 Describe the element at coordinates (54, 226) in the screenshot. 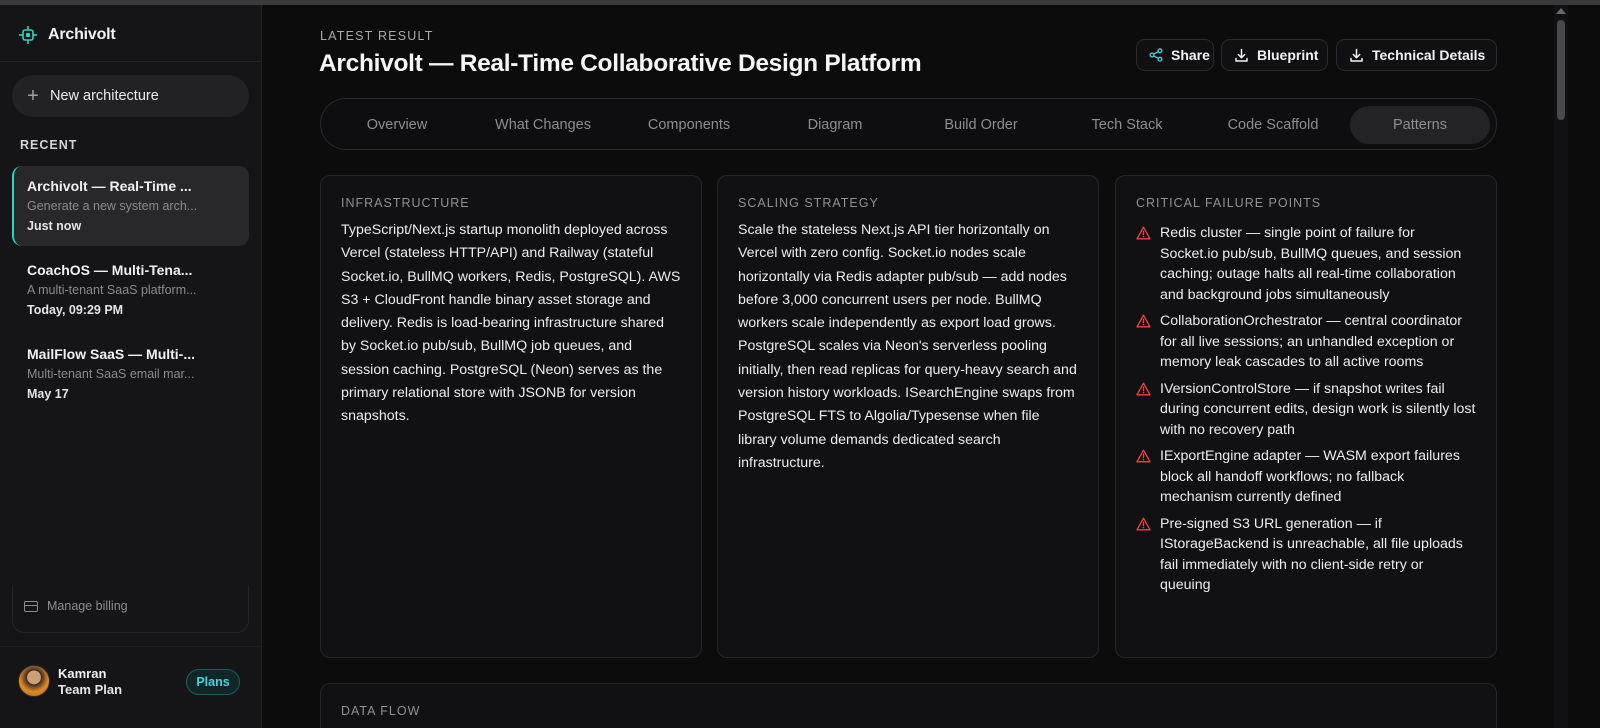

I see `recent-item-time: Just now` at that location.